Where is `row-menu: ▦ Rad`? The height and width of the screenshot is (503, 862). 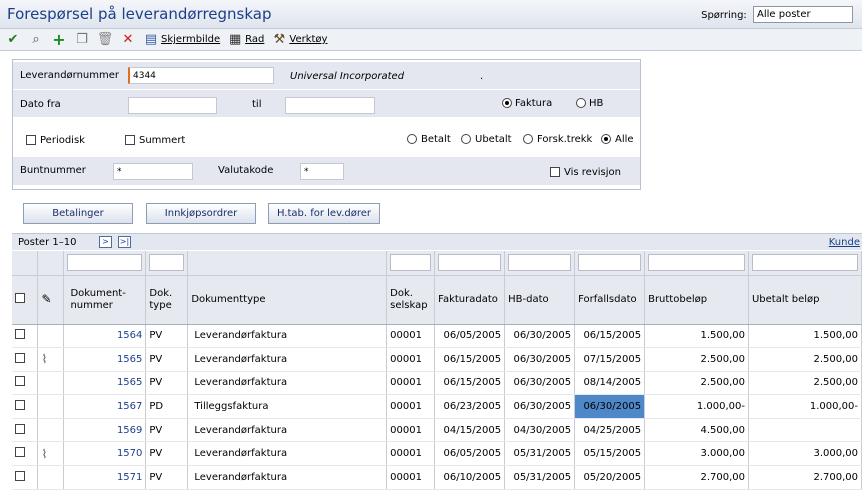
row-menu: ▦ Rad is located at coordinates (245, 40).